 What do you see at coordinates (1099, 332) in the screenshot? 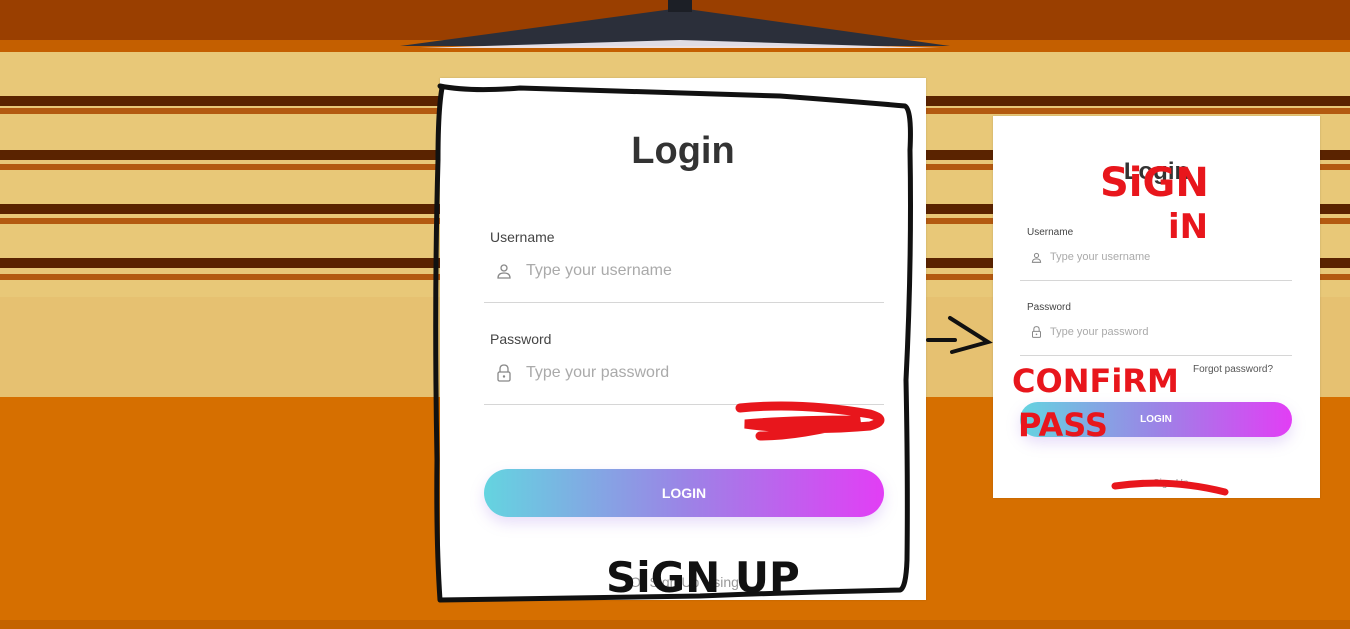
I see `password-placeholder-variant: Type your password` at bounding box center [1099, 332].